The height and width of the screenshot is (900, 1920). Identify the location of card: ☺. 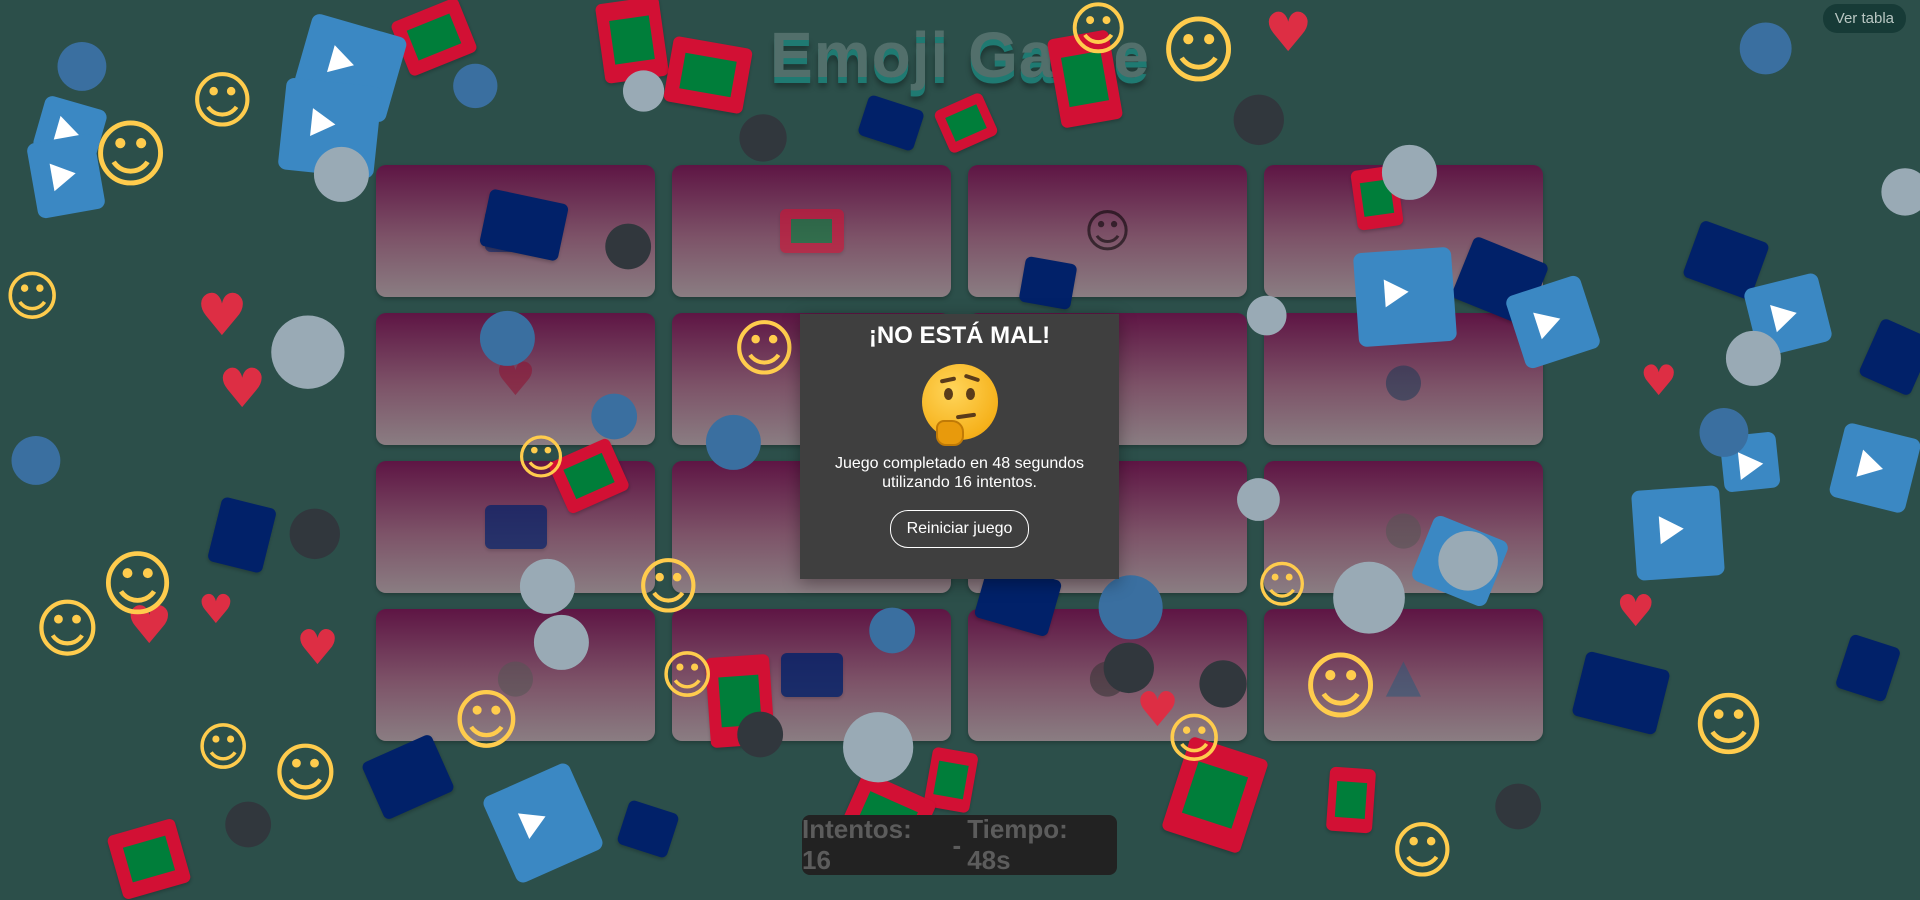
(1107, 231).